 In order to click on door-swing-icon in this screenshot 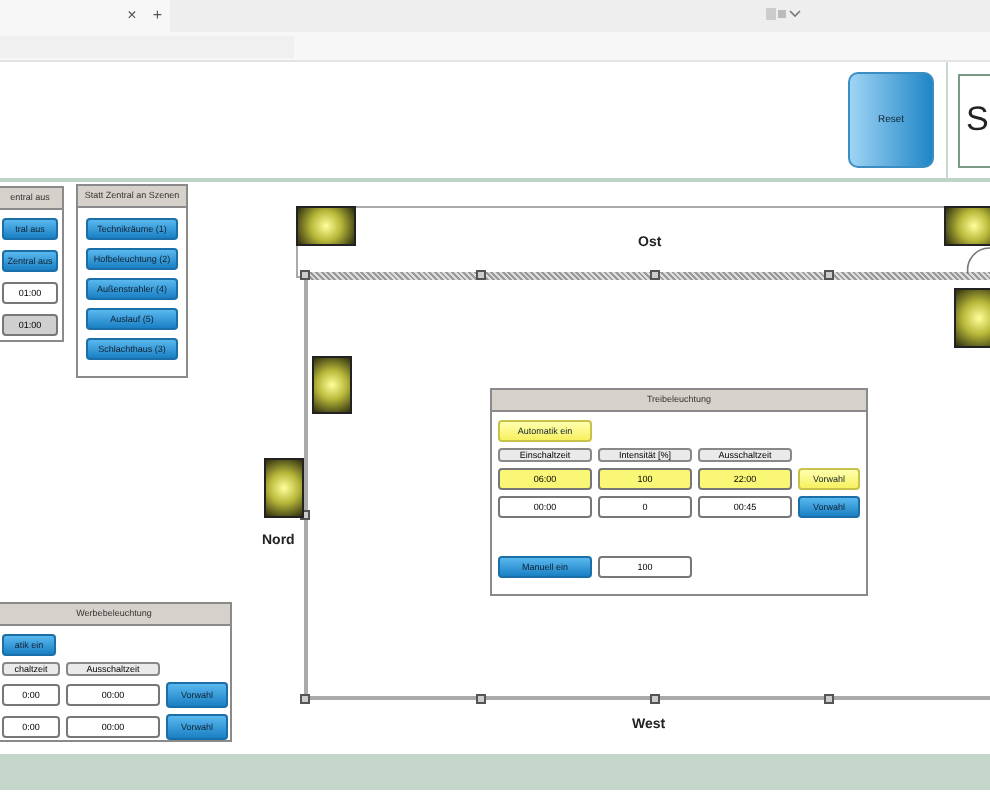, I will do `click(978, 260)`.